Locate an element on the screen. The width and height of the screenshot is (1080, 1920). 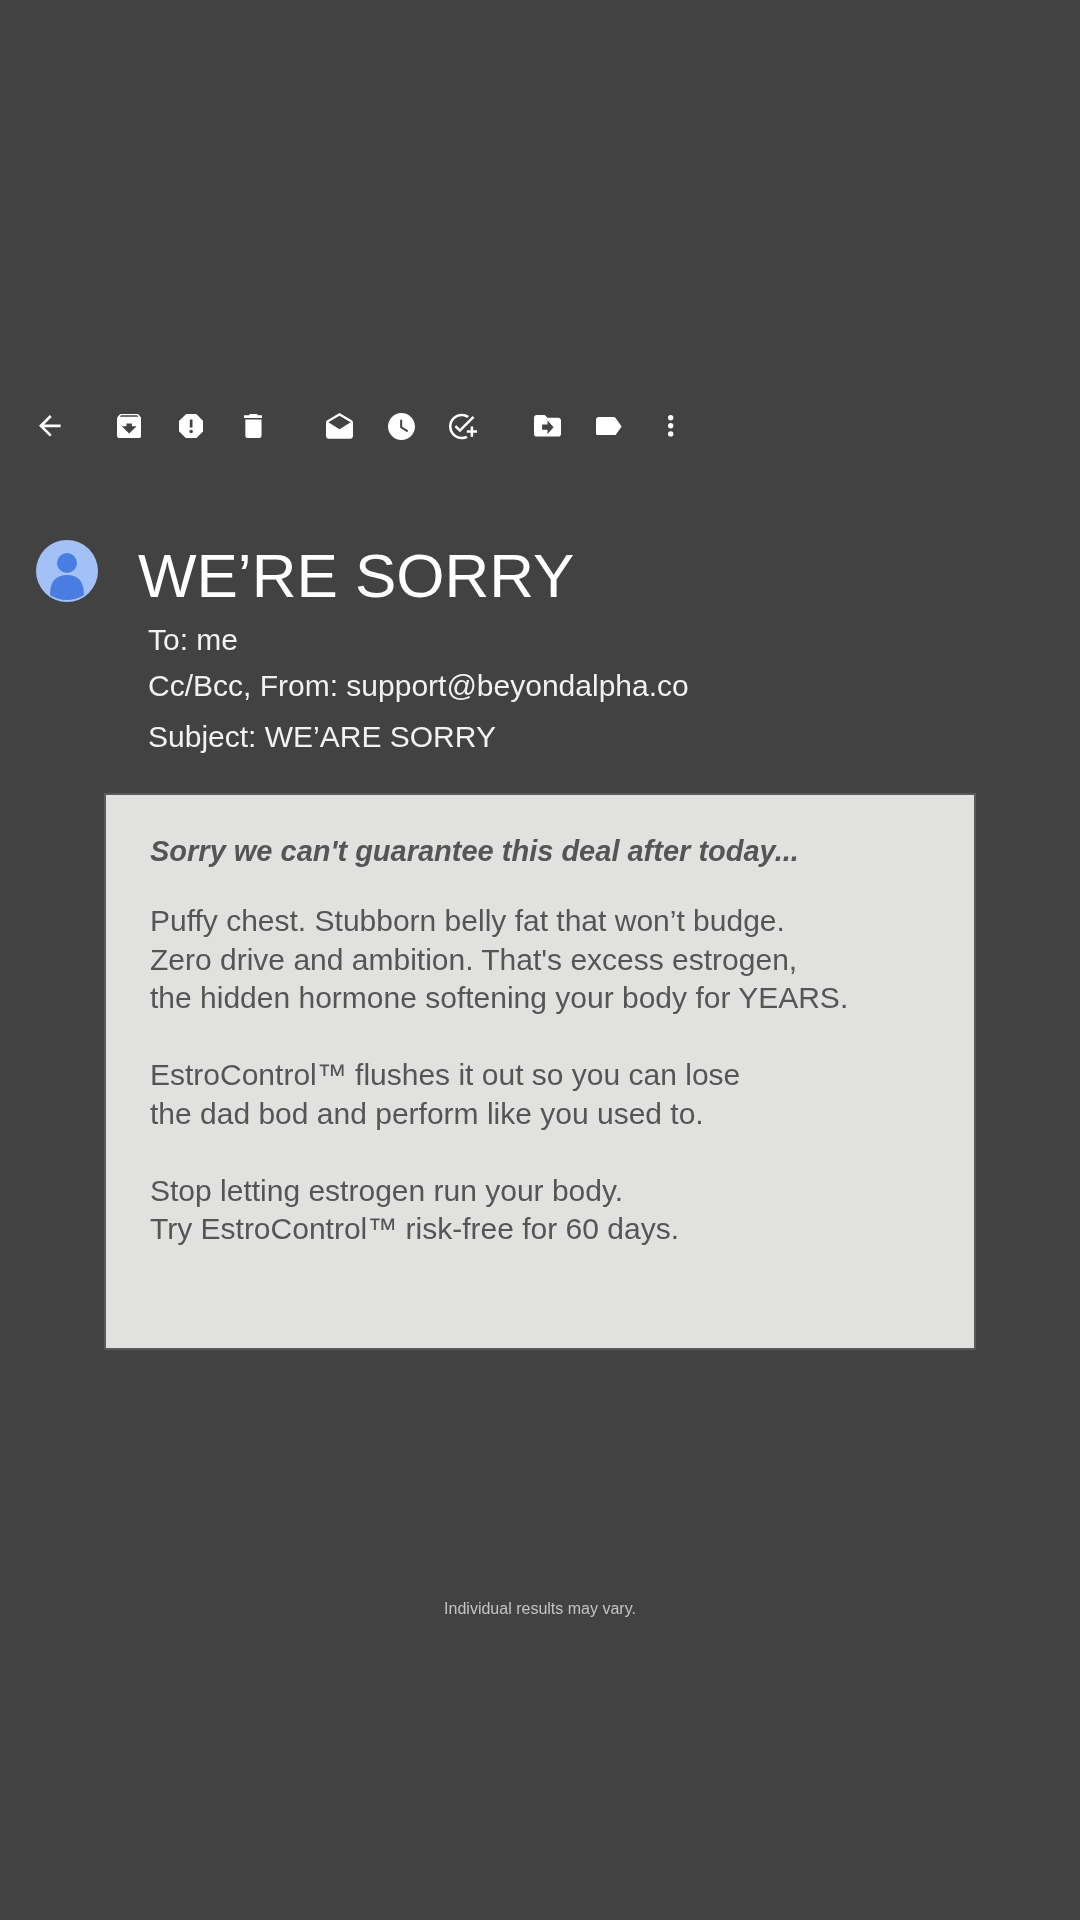
exclamation-octagon-icon is located at coordinates (191, 426).